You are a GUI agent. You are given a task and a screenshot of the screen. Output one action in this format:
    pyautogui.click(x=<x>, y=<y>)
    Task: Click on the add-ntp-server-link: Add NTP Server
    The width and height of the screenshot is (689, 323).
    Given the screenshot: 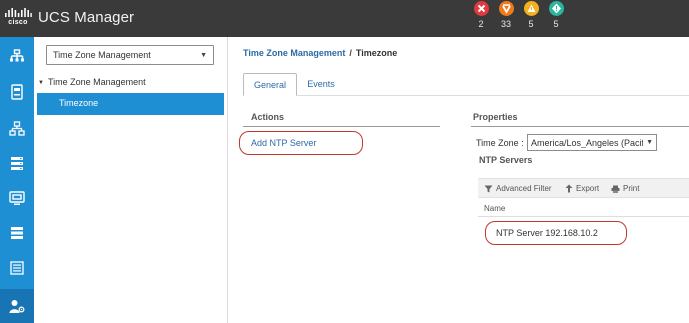 What is the action you would take?
    pyautogui.click(x=301, y=143)
    